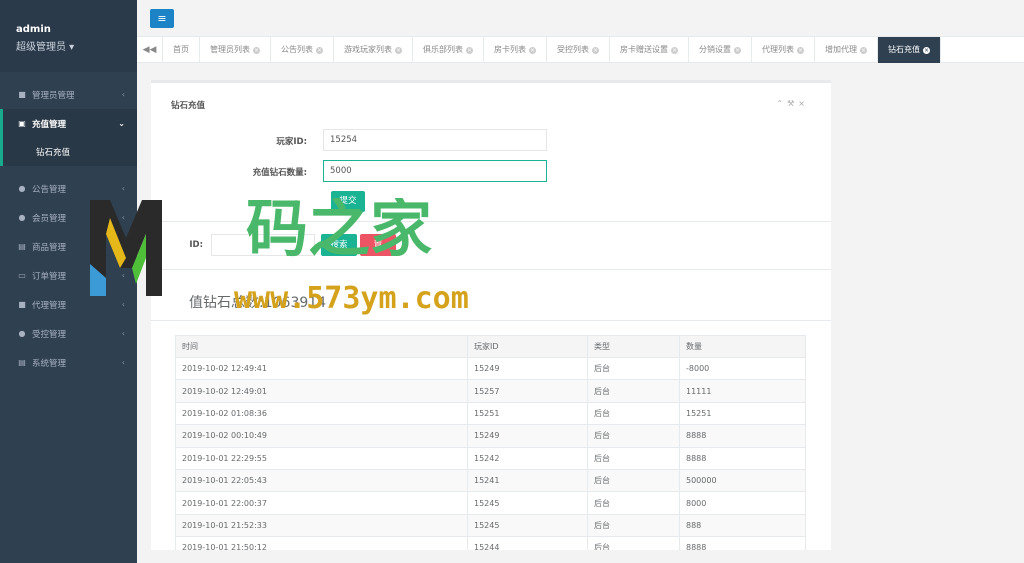 The height and width of the screenshot is (563, 1024). Describe the element at coordinates (49, 363) in the screenshot. I see `sidebar-item-label: 系统管理` at that location.